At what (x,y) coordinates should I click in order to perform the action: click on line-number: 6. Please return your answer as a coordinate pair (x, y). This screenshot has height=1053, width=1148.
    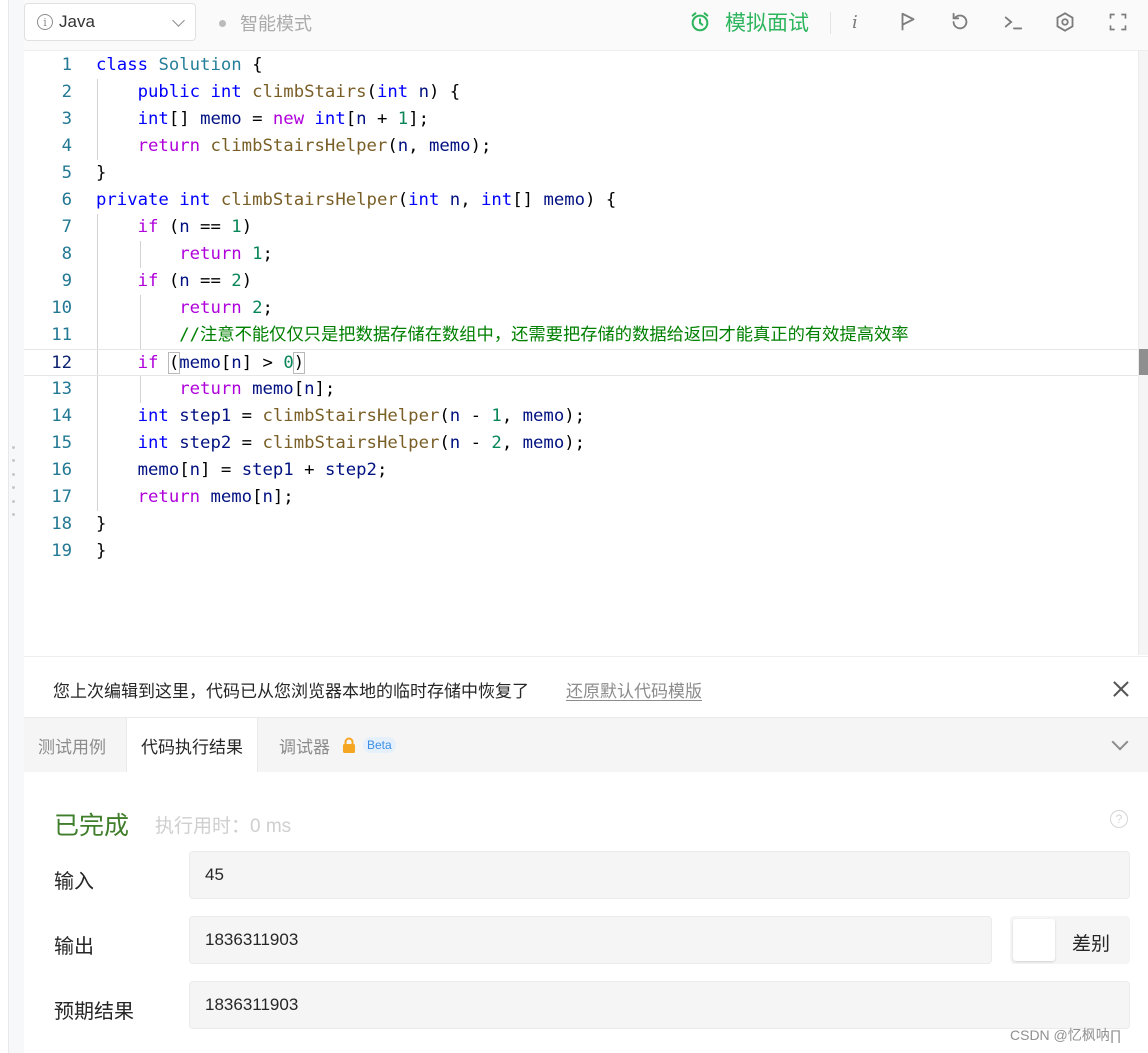
    Looking at the image, I should click on (66, 200).